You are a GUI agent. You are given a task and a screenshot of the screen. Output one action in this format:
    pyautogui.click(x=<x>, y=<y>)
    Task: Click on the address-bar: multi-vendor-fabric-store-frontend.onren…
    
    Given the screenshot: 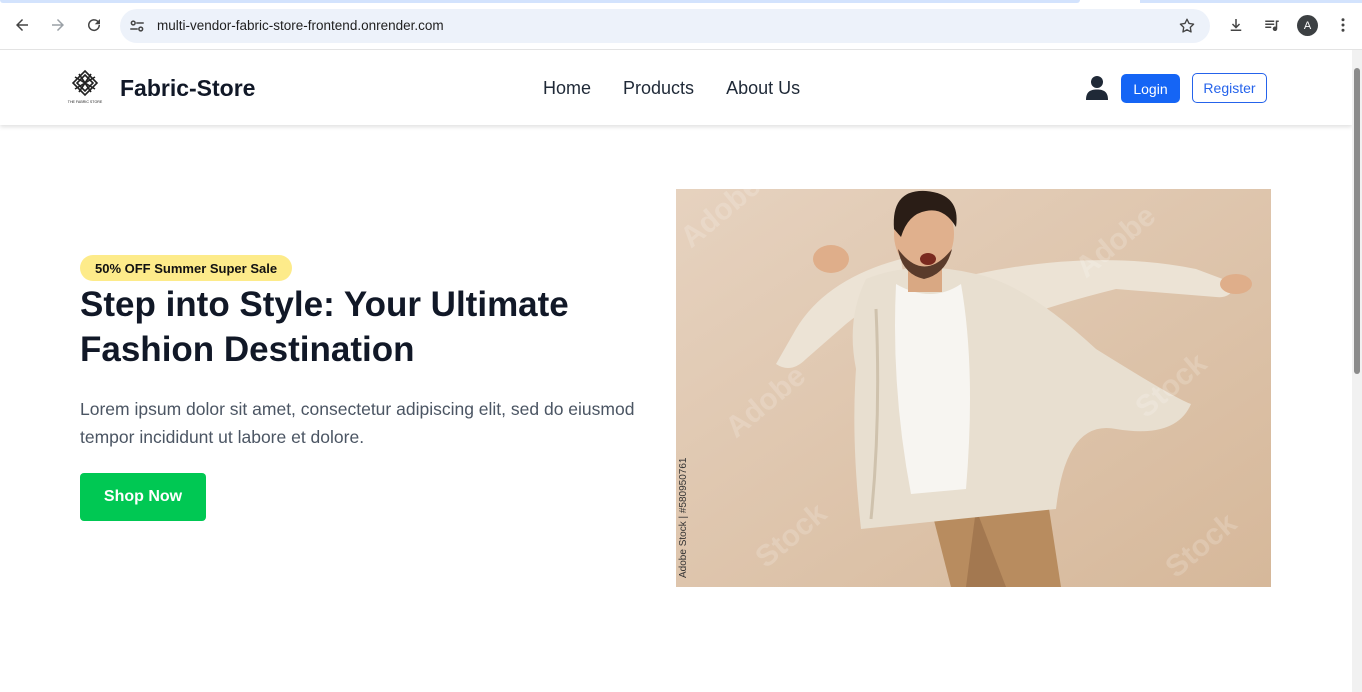 What is the action you would take?
    pyautogui.click(x=665, y=26)
    